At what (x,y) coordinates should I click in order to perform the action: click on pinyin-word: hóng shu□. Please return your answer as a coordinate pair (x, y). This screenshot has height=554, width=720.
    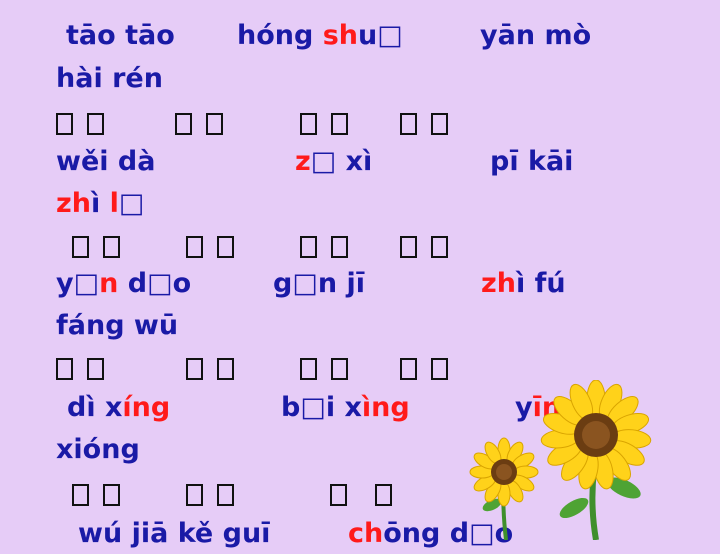
    Looking at the image, I should click on (320, 35).